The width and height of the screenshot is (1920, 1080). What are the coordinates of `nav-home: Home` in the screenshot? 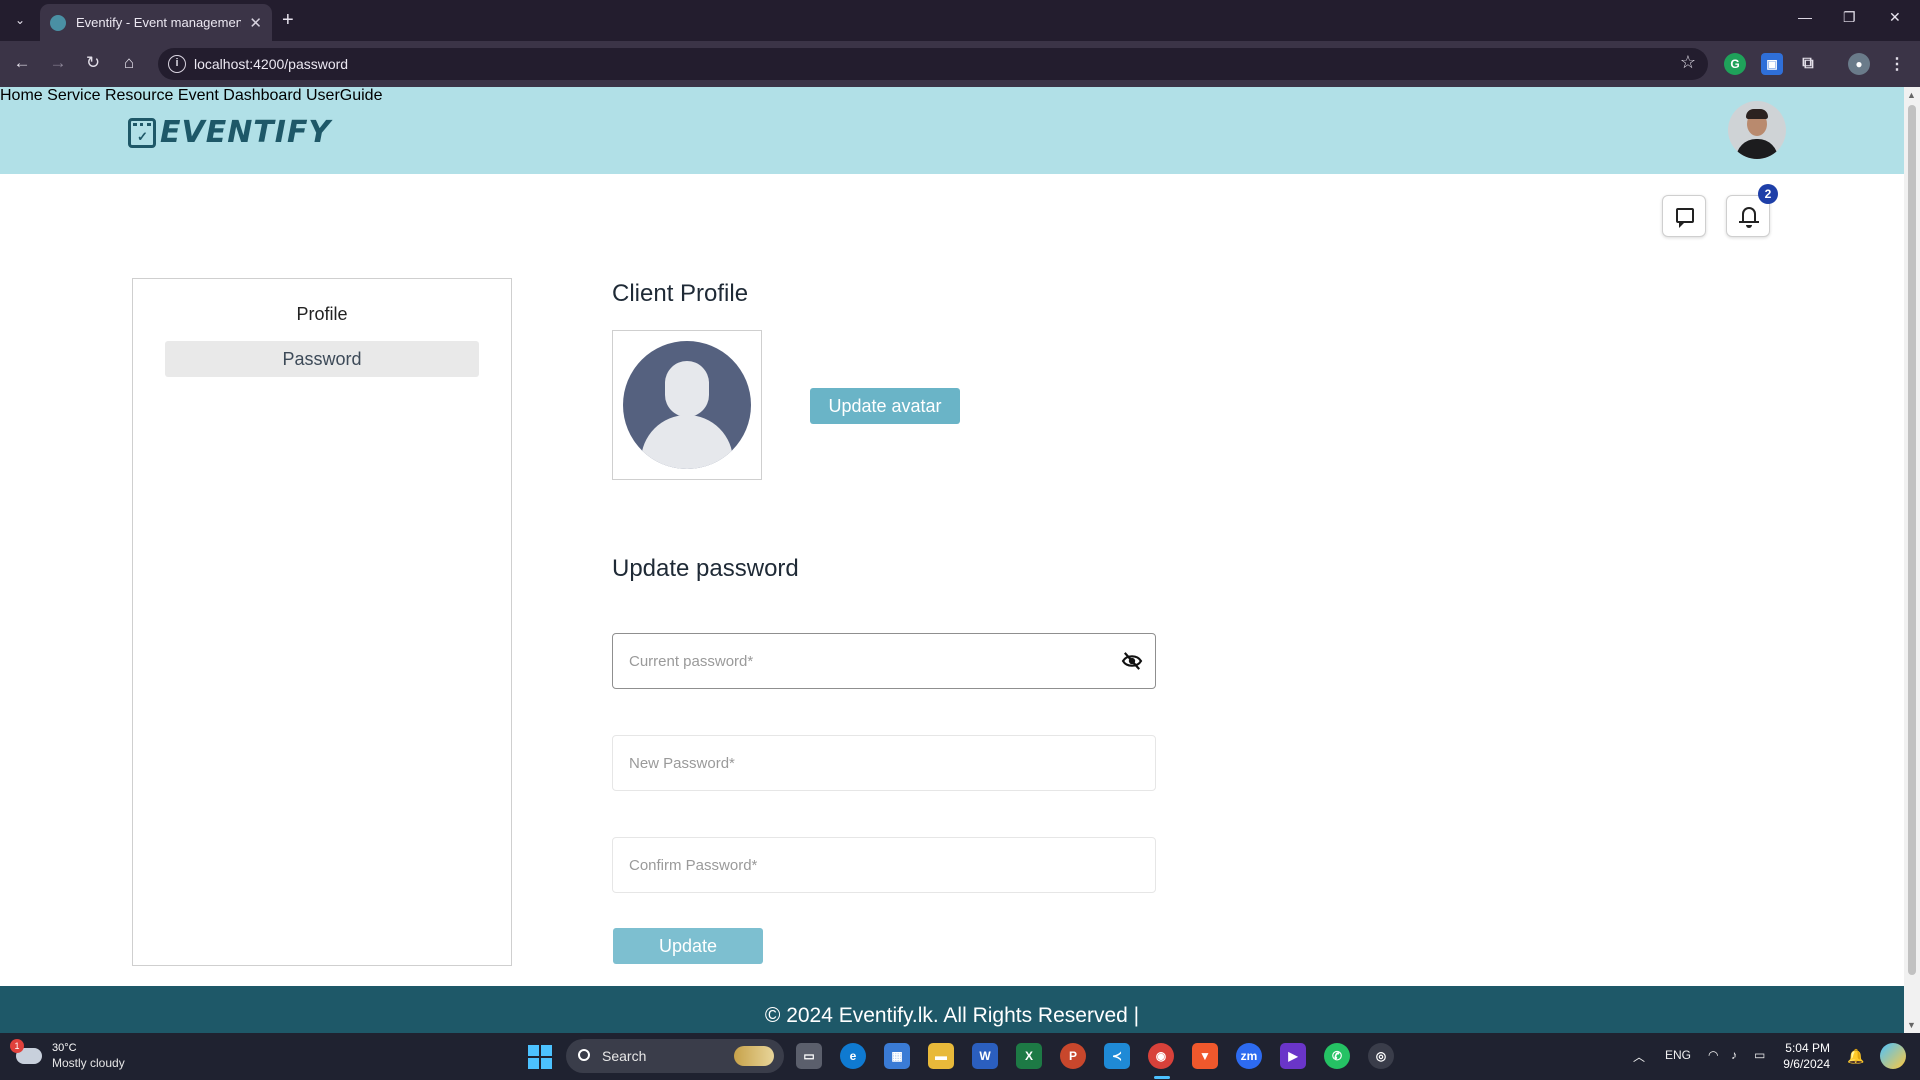 It's located at (21, 95).